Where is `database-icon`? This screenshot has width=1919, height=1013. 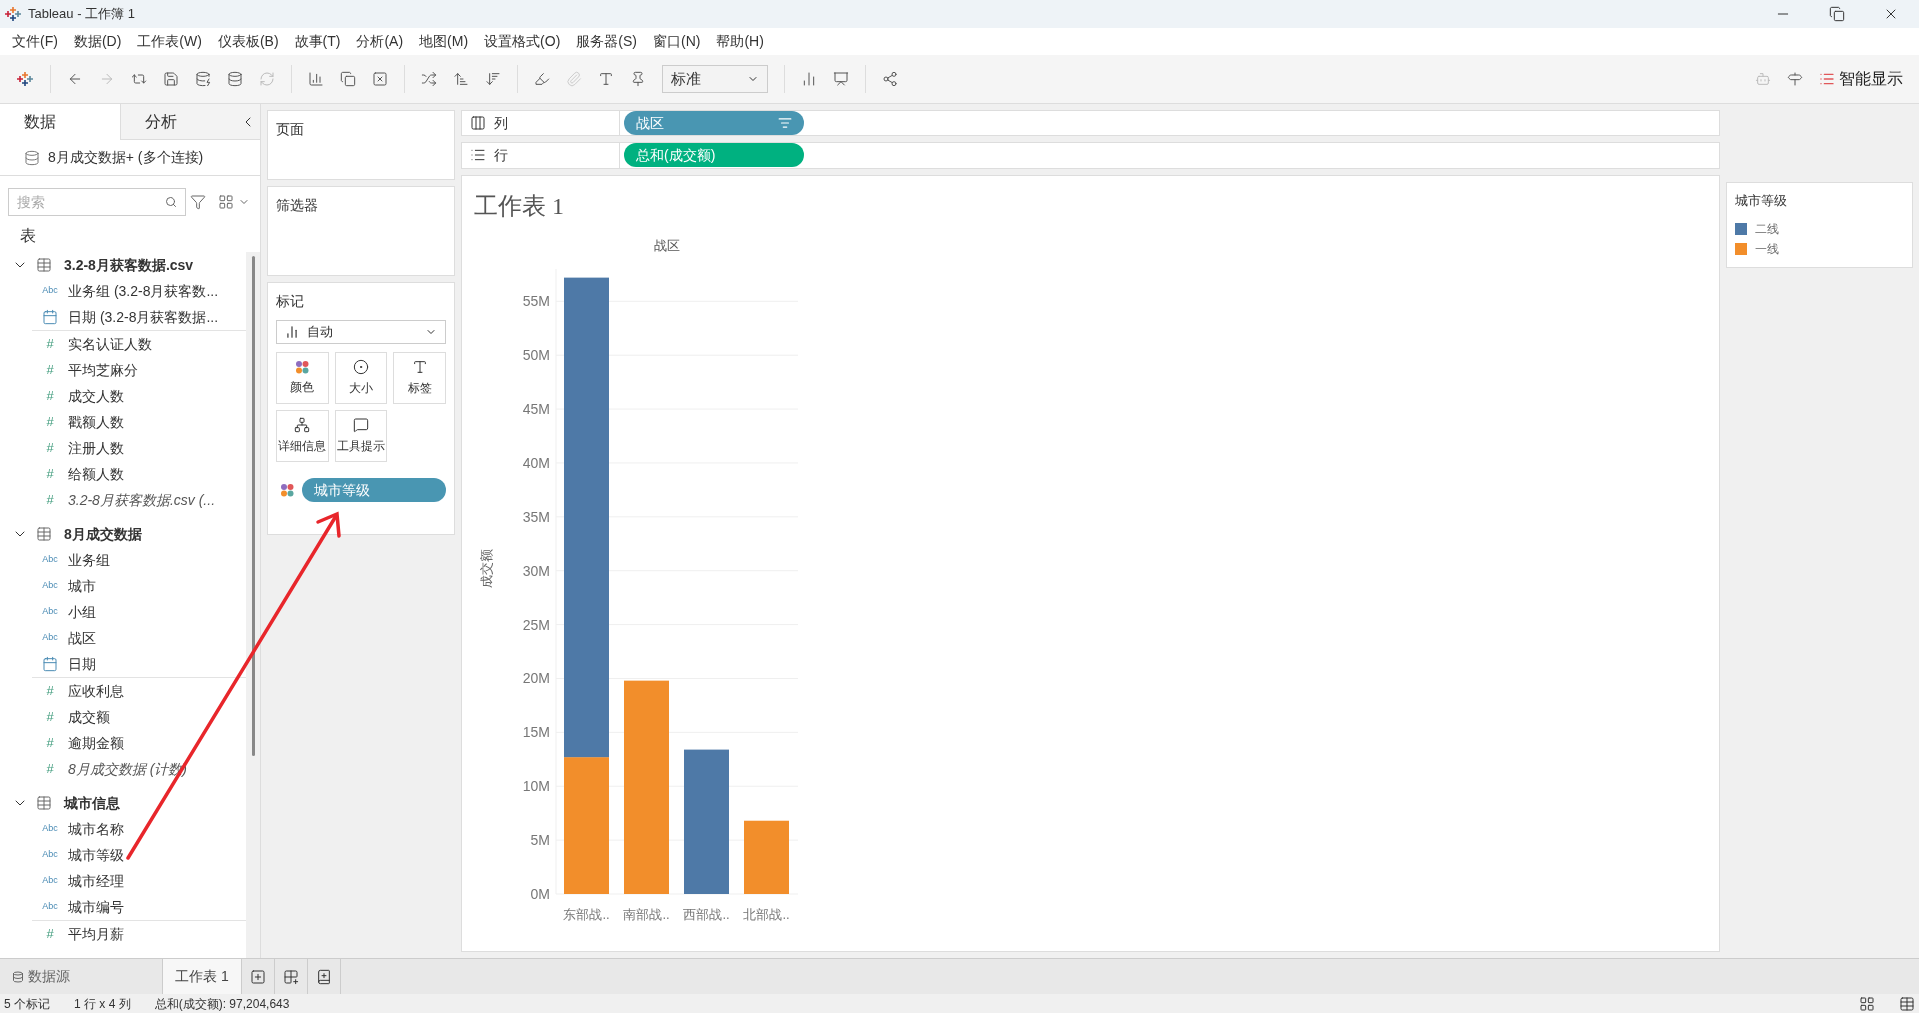 database-icon is located at coordinates (235, 79).